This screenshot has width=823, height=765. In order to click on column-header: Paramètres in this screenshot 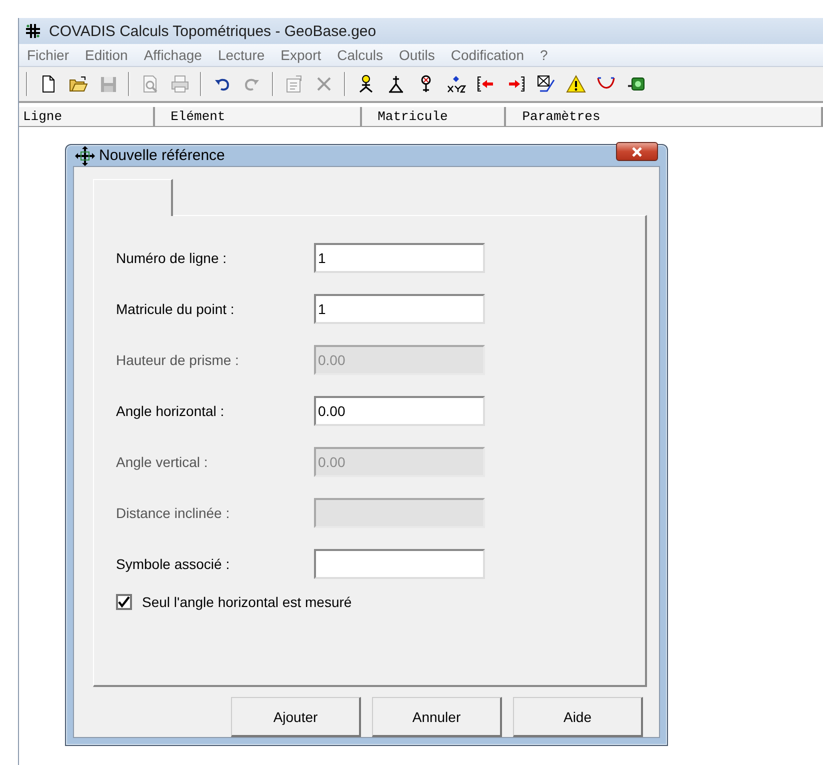, I will do `click(664, 117)`.